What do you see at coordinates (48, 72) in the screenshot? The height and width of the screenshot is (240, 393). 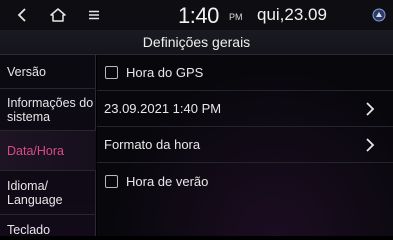 I see `sidebar-item-version: Versão` at bounding box center [48, 72].